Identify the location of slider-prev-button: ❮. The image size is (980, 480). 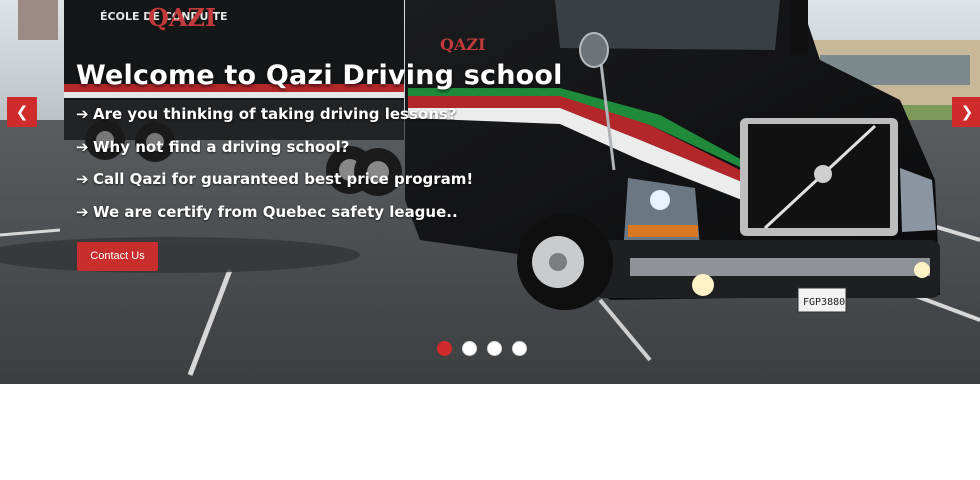
(22, 112).